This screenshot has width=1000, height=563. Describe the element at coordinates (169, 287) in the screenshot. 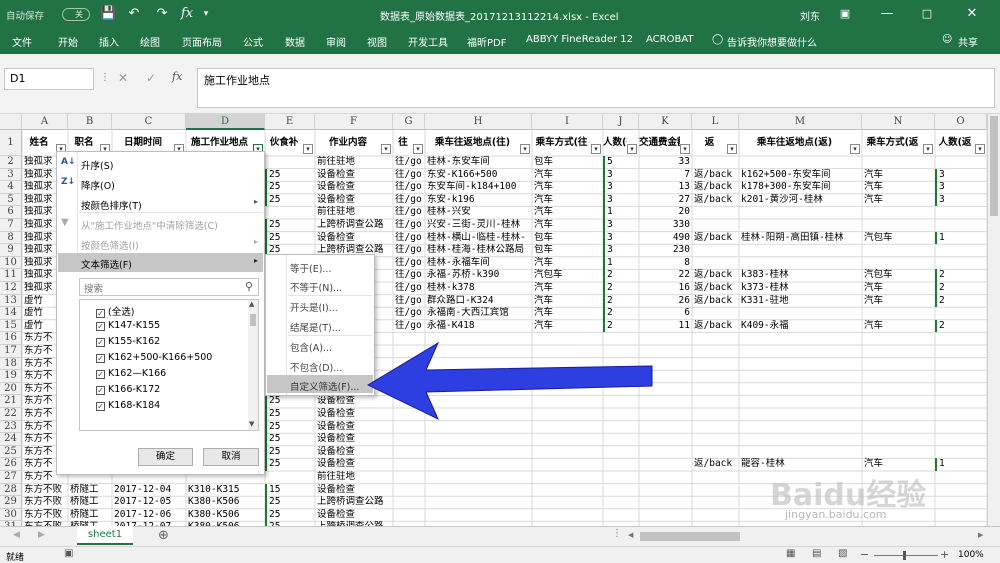

I see `filter-search-input: 搜索 ⚲` at that location.